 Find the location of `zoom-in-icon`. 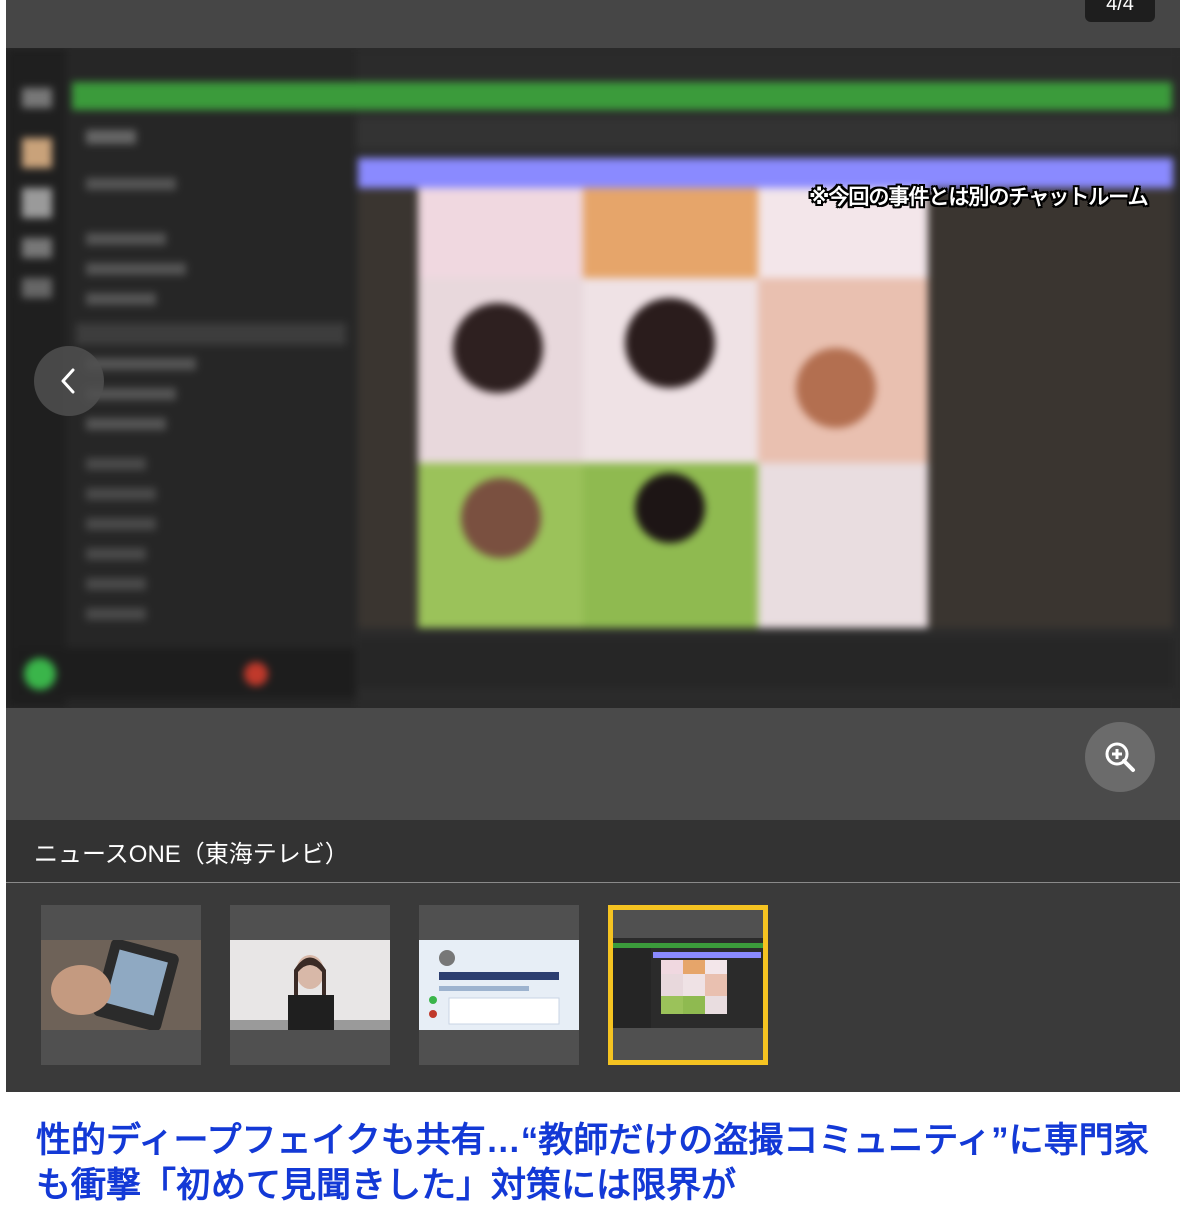

zoom-in-icon is located at coordinates (1120, 757).